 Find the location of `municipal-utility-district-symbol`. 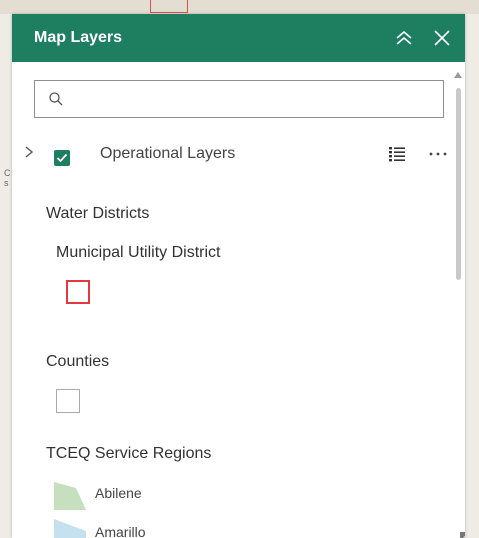

municipal-utility-district-symbol is located at coordinates (78, 292).